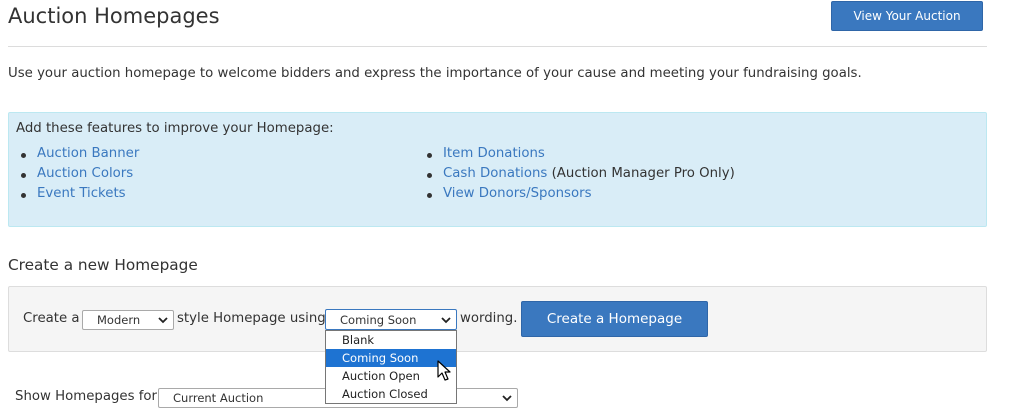  Describe the element at coordinates (251, 318) in the screenshot. I see `create-middle-label: style Homepage using` at that location.